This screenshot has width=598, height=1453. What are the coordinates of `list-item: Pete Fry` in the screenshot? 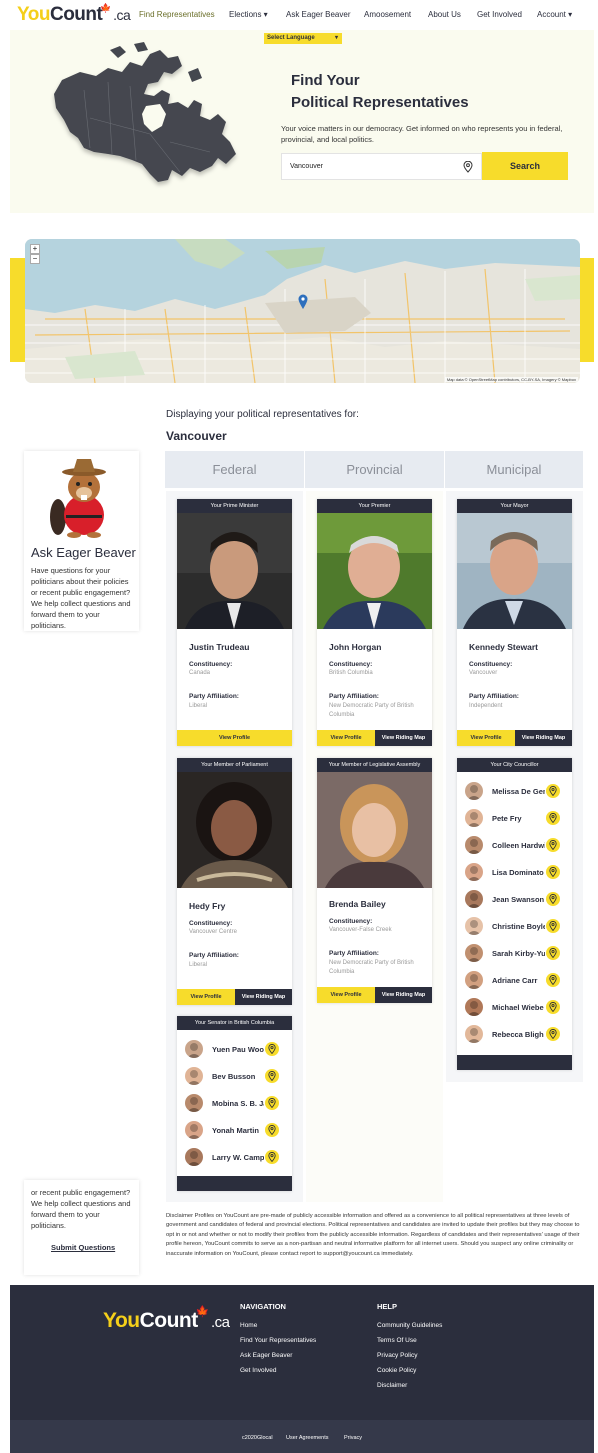 It's located at (514, 818).